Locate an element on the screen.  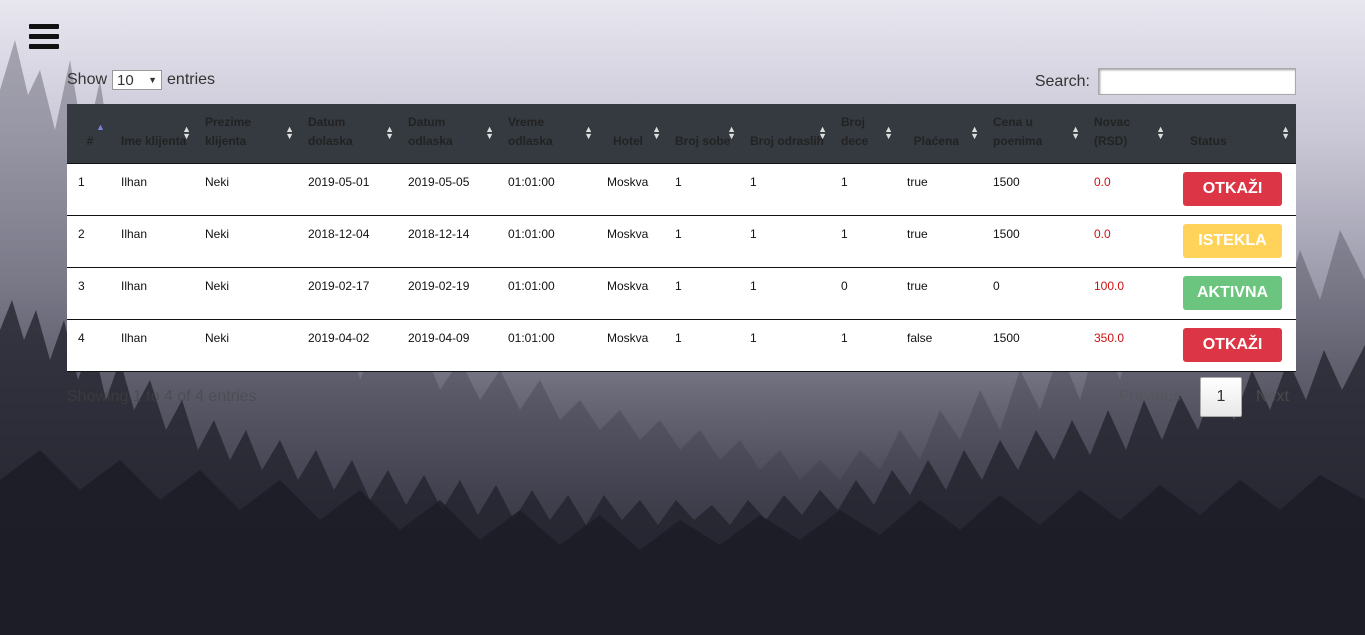
expired-status-button: ISTEKLA is located at coordinates (1232, 240).